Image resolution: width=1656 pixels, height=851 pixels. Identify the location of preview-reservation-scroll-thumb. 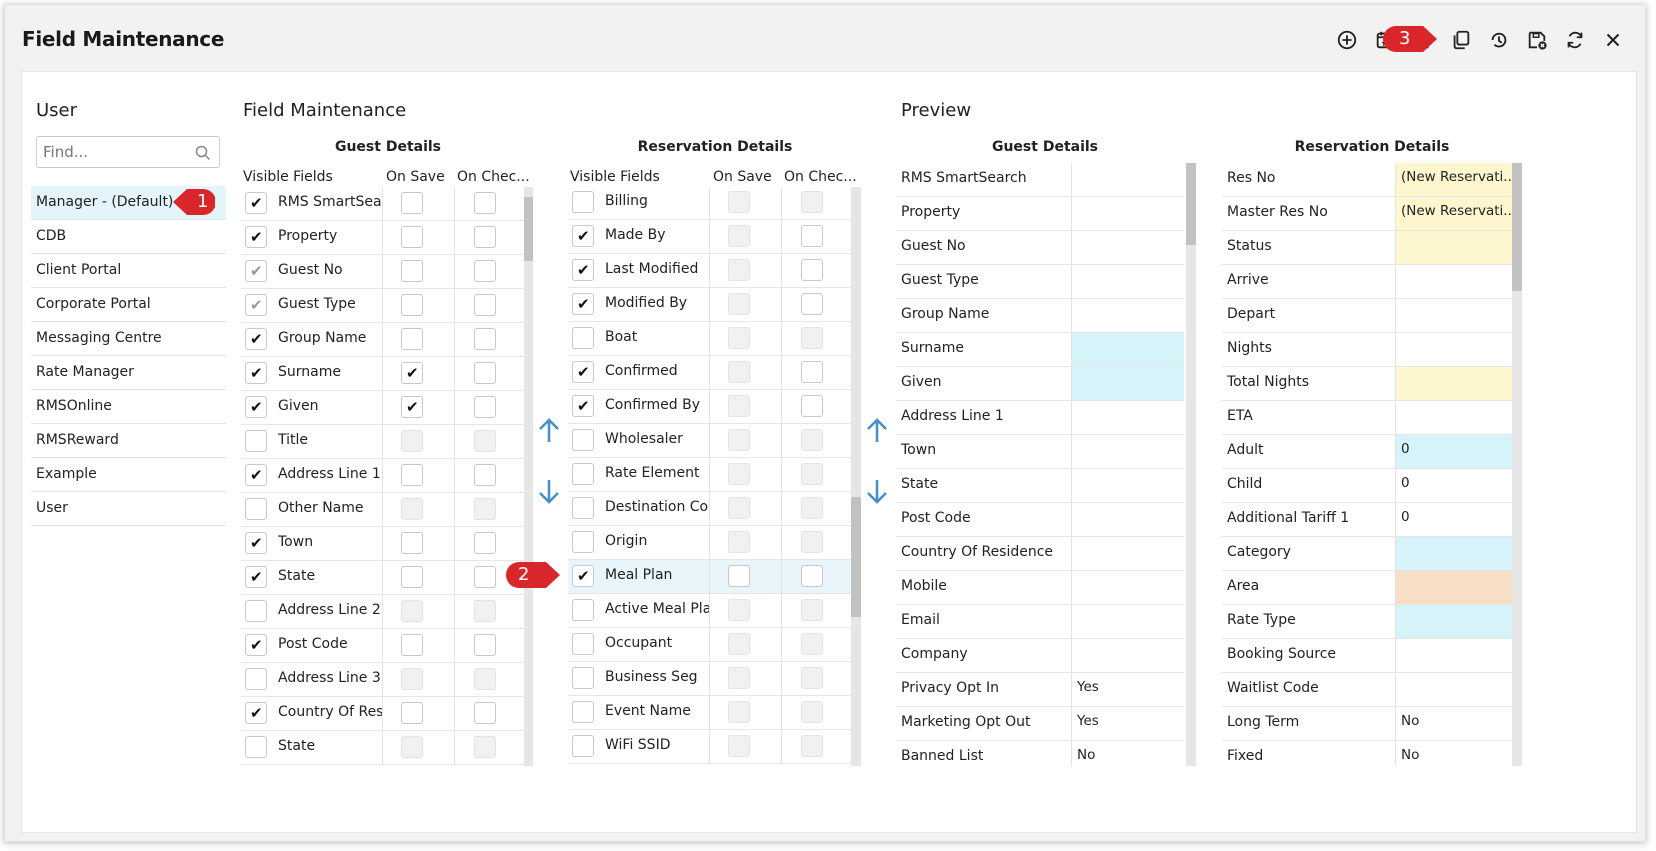
(1517, 227).